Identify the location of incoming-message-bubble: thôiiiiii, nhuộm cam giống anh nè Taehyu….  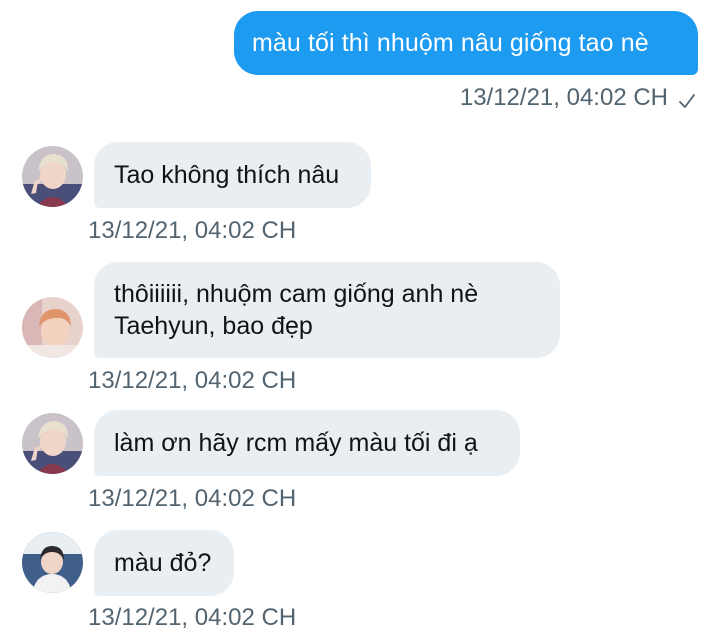
(327, 310).